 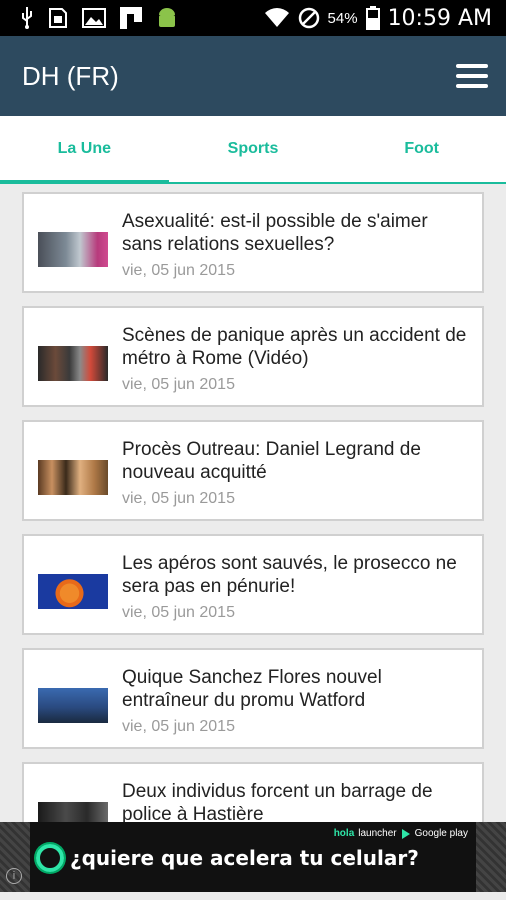 What do you see at coordinates (14, 876) in the screenshot?
I see `info-icon: i` at bounding box center [14, 876].